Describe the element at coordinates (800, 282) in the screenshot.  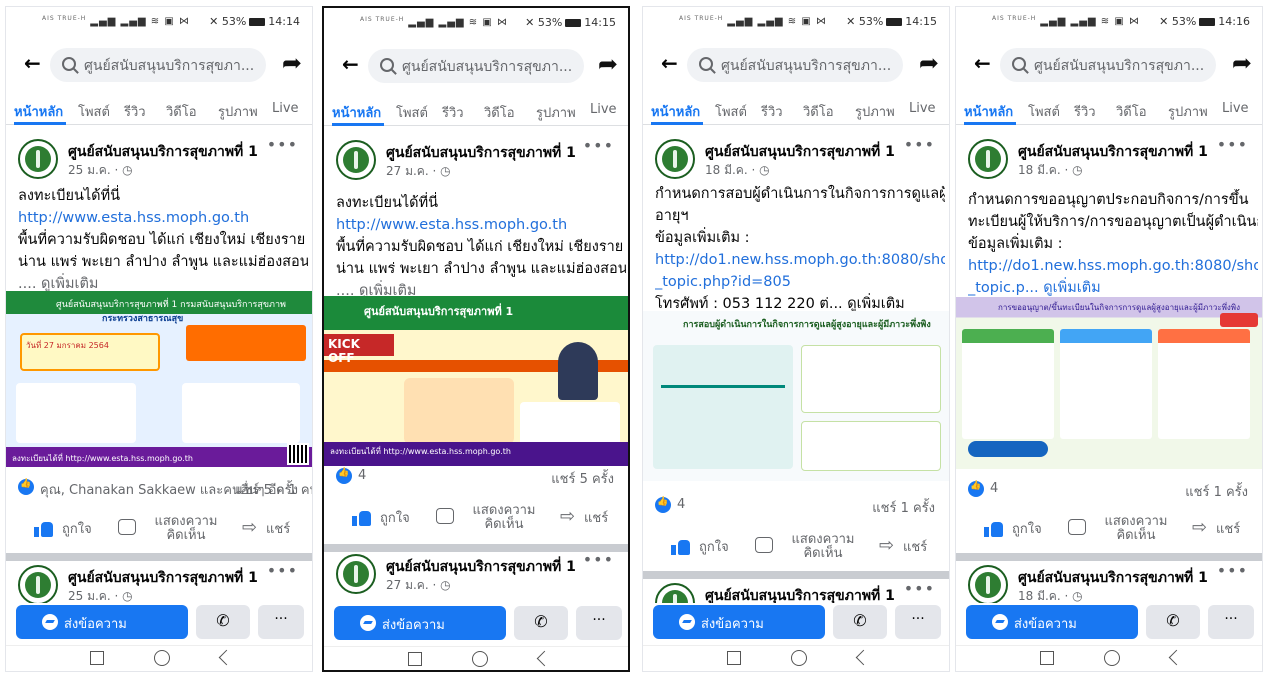
I see `post-link: _topic.php?id=805` at that location.